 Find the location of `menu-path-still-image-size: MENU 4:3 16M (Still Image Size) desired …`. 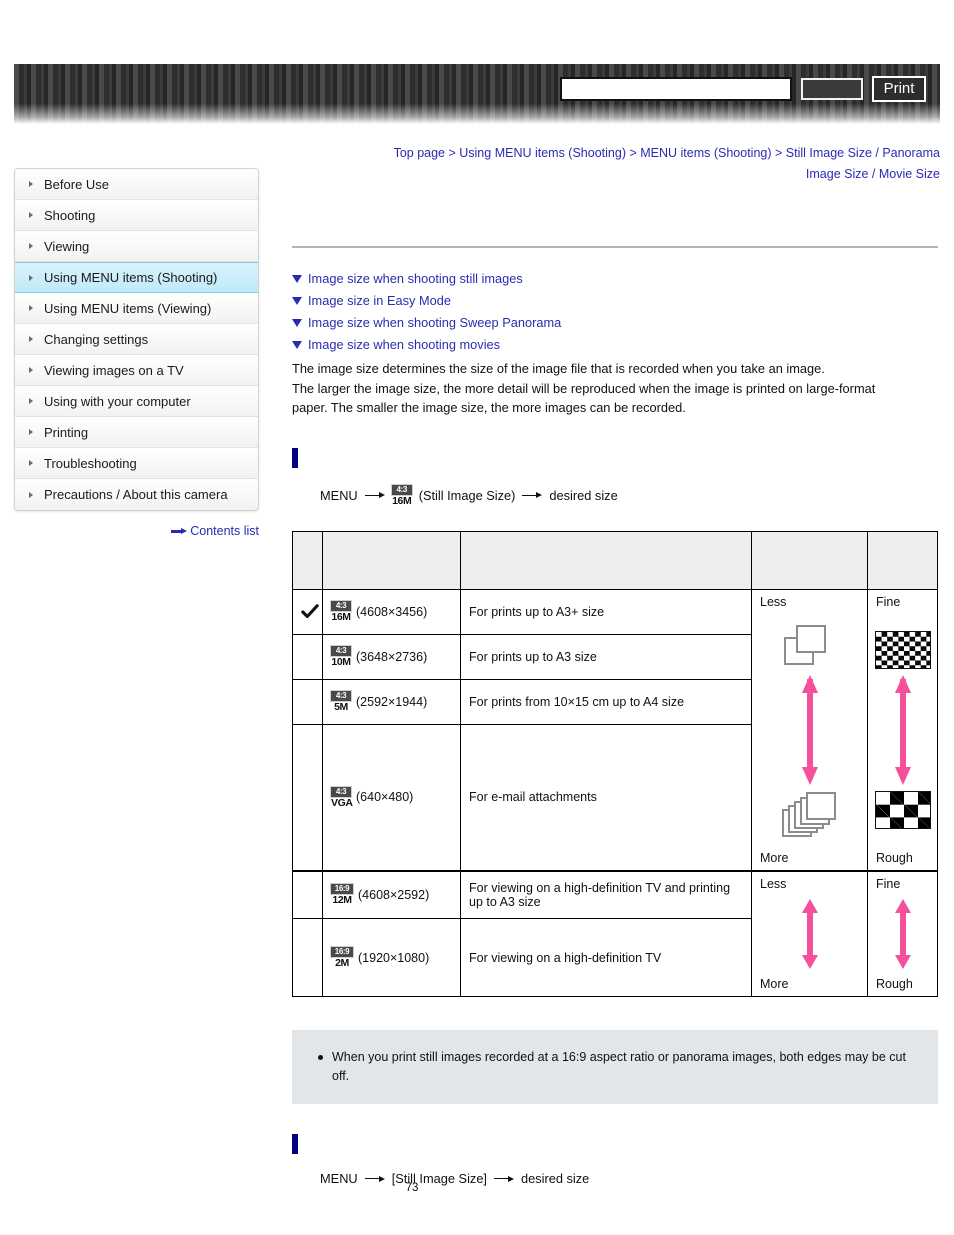

menu-path-still-image-size: MENU 4:3 16M (Still Image Size) desired … is located at coordinates (629, 495).